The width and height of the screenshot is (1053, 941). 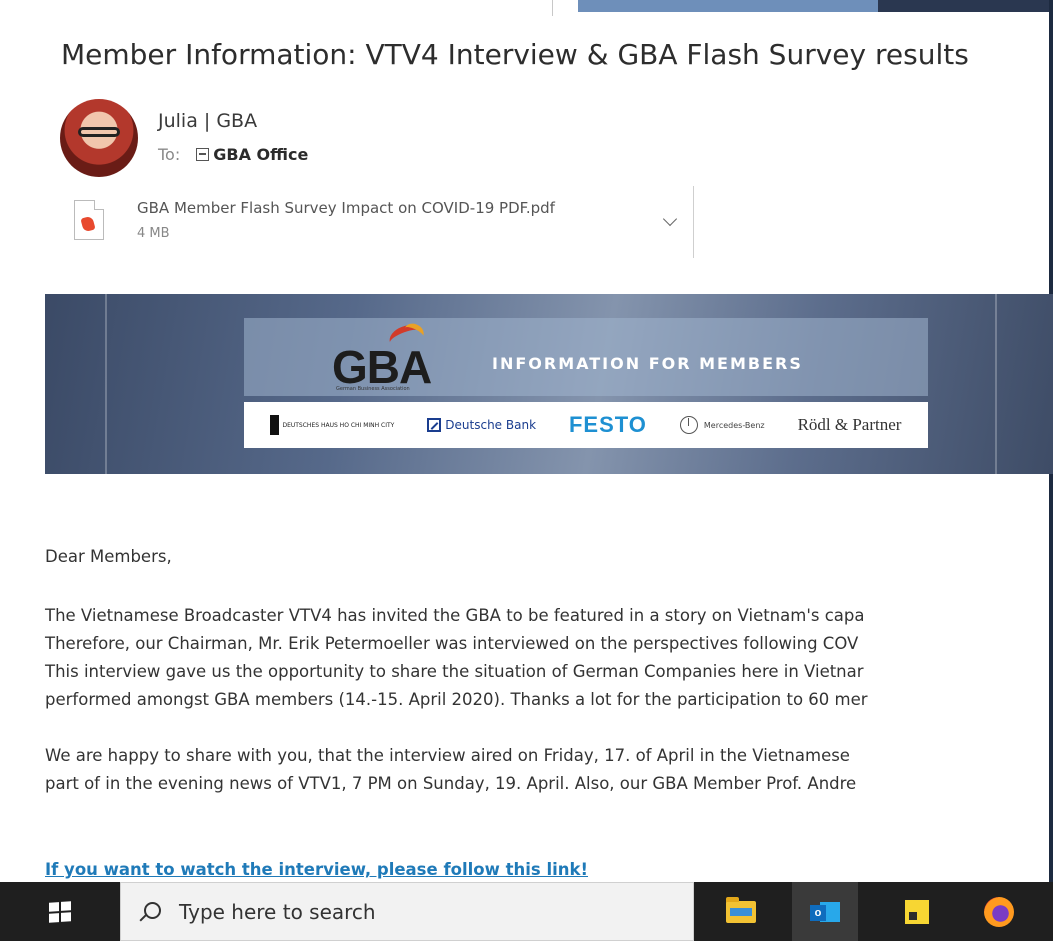 I want to click on outlook-letter: o, so click(x=818, y=912).